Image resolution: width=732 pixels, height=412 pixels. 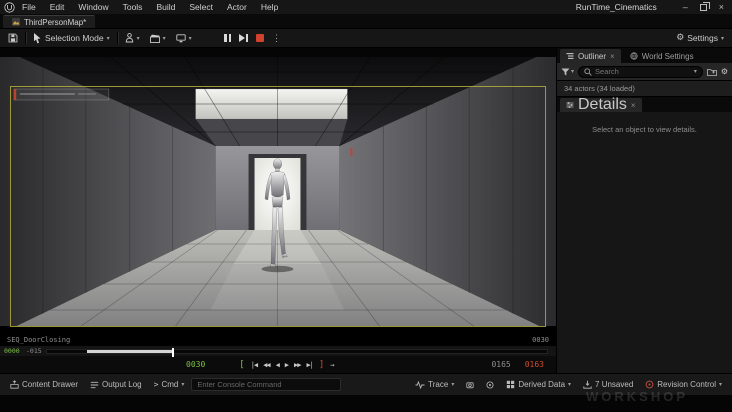 I want to click on frame-skip-button, so click(x=243, y=38).